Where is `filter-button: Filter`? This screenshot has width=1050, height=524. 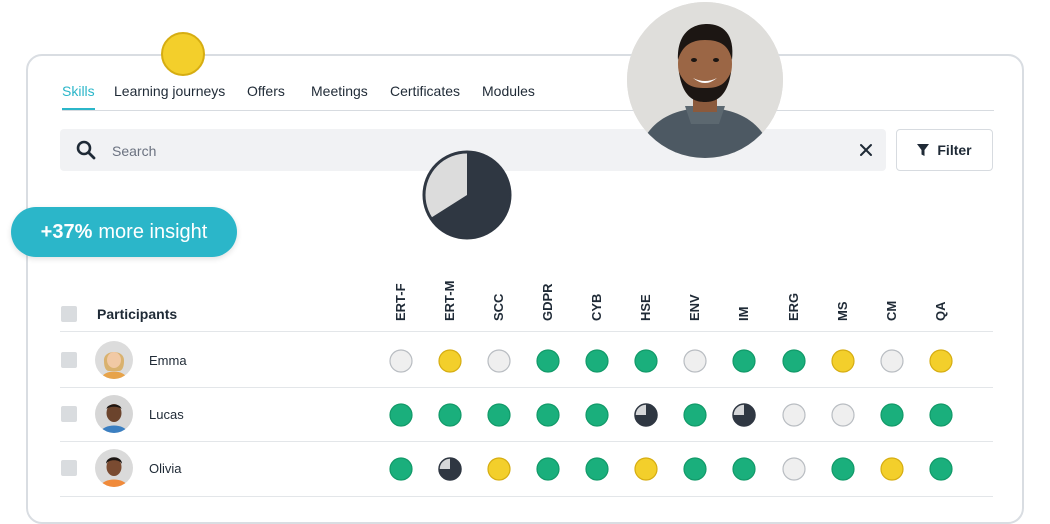
filter-button: Filter is located at coordinates (944, 150).